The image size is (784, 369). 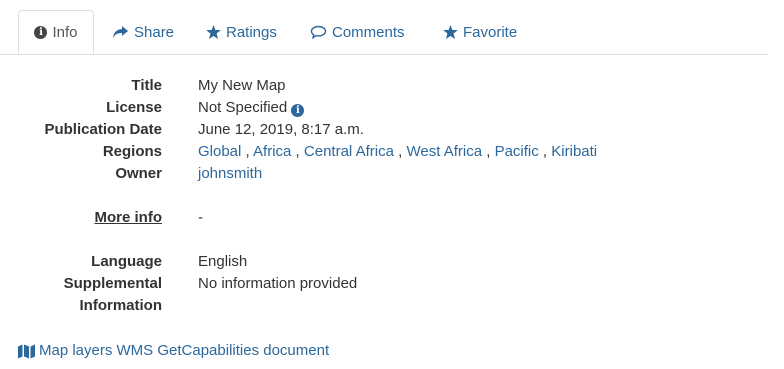 What do you see at coordinates (134, 107) in the screenshot?
I see `license-label: License` at bounding box center [134, 107].